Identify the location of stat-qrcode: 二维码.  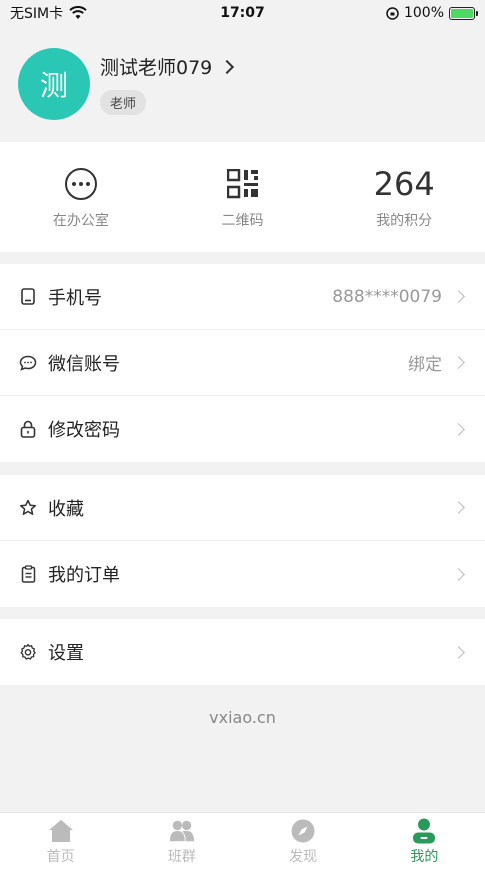
(243, 197).